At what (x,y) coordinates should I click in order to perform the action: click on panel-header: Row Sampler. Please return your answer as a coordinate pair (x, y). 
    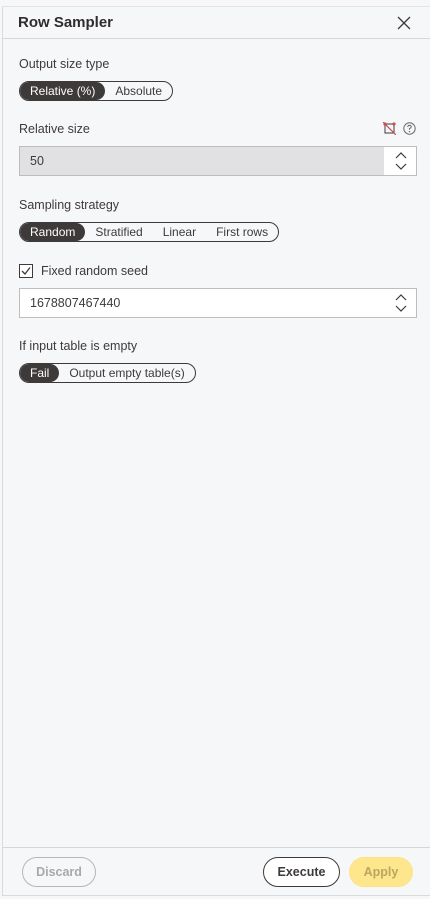
    Looking at the image, I should click on (216, 23).